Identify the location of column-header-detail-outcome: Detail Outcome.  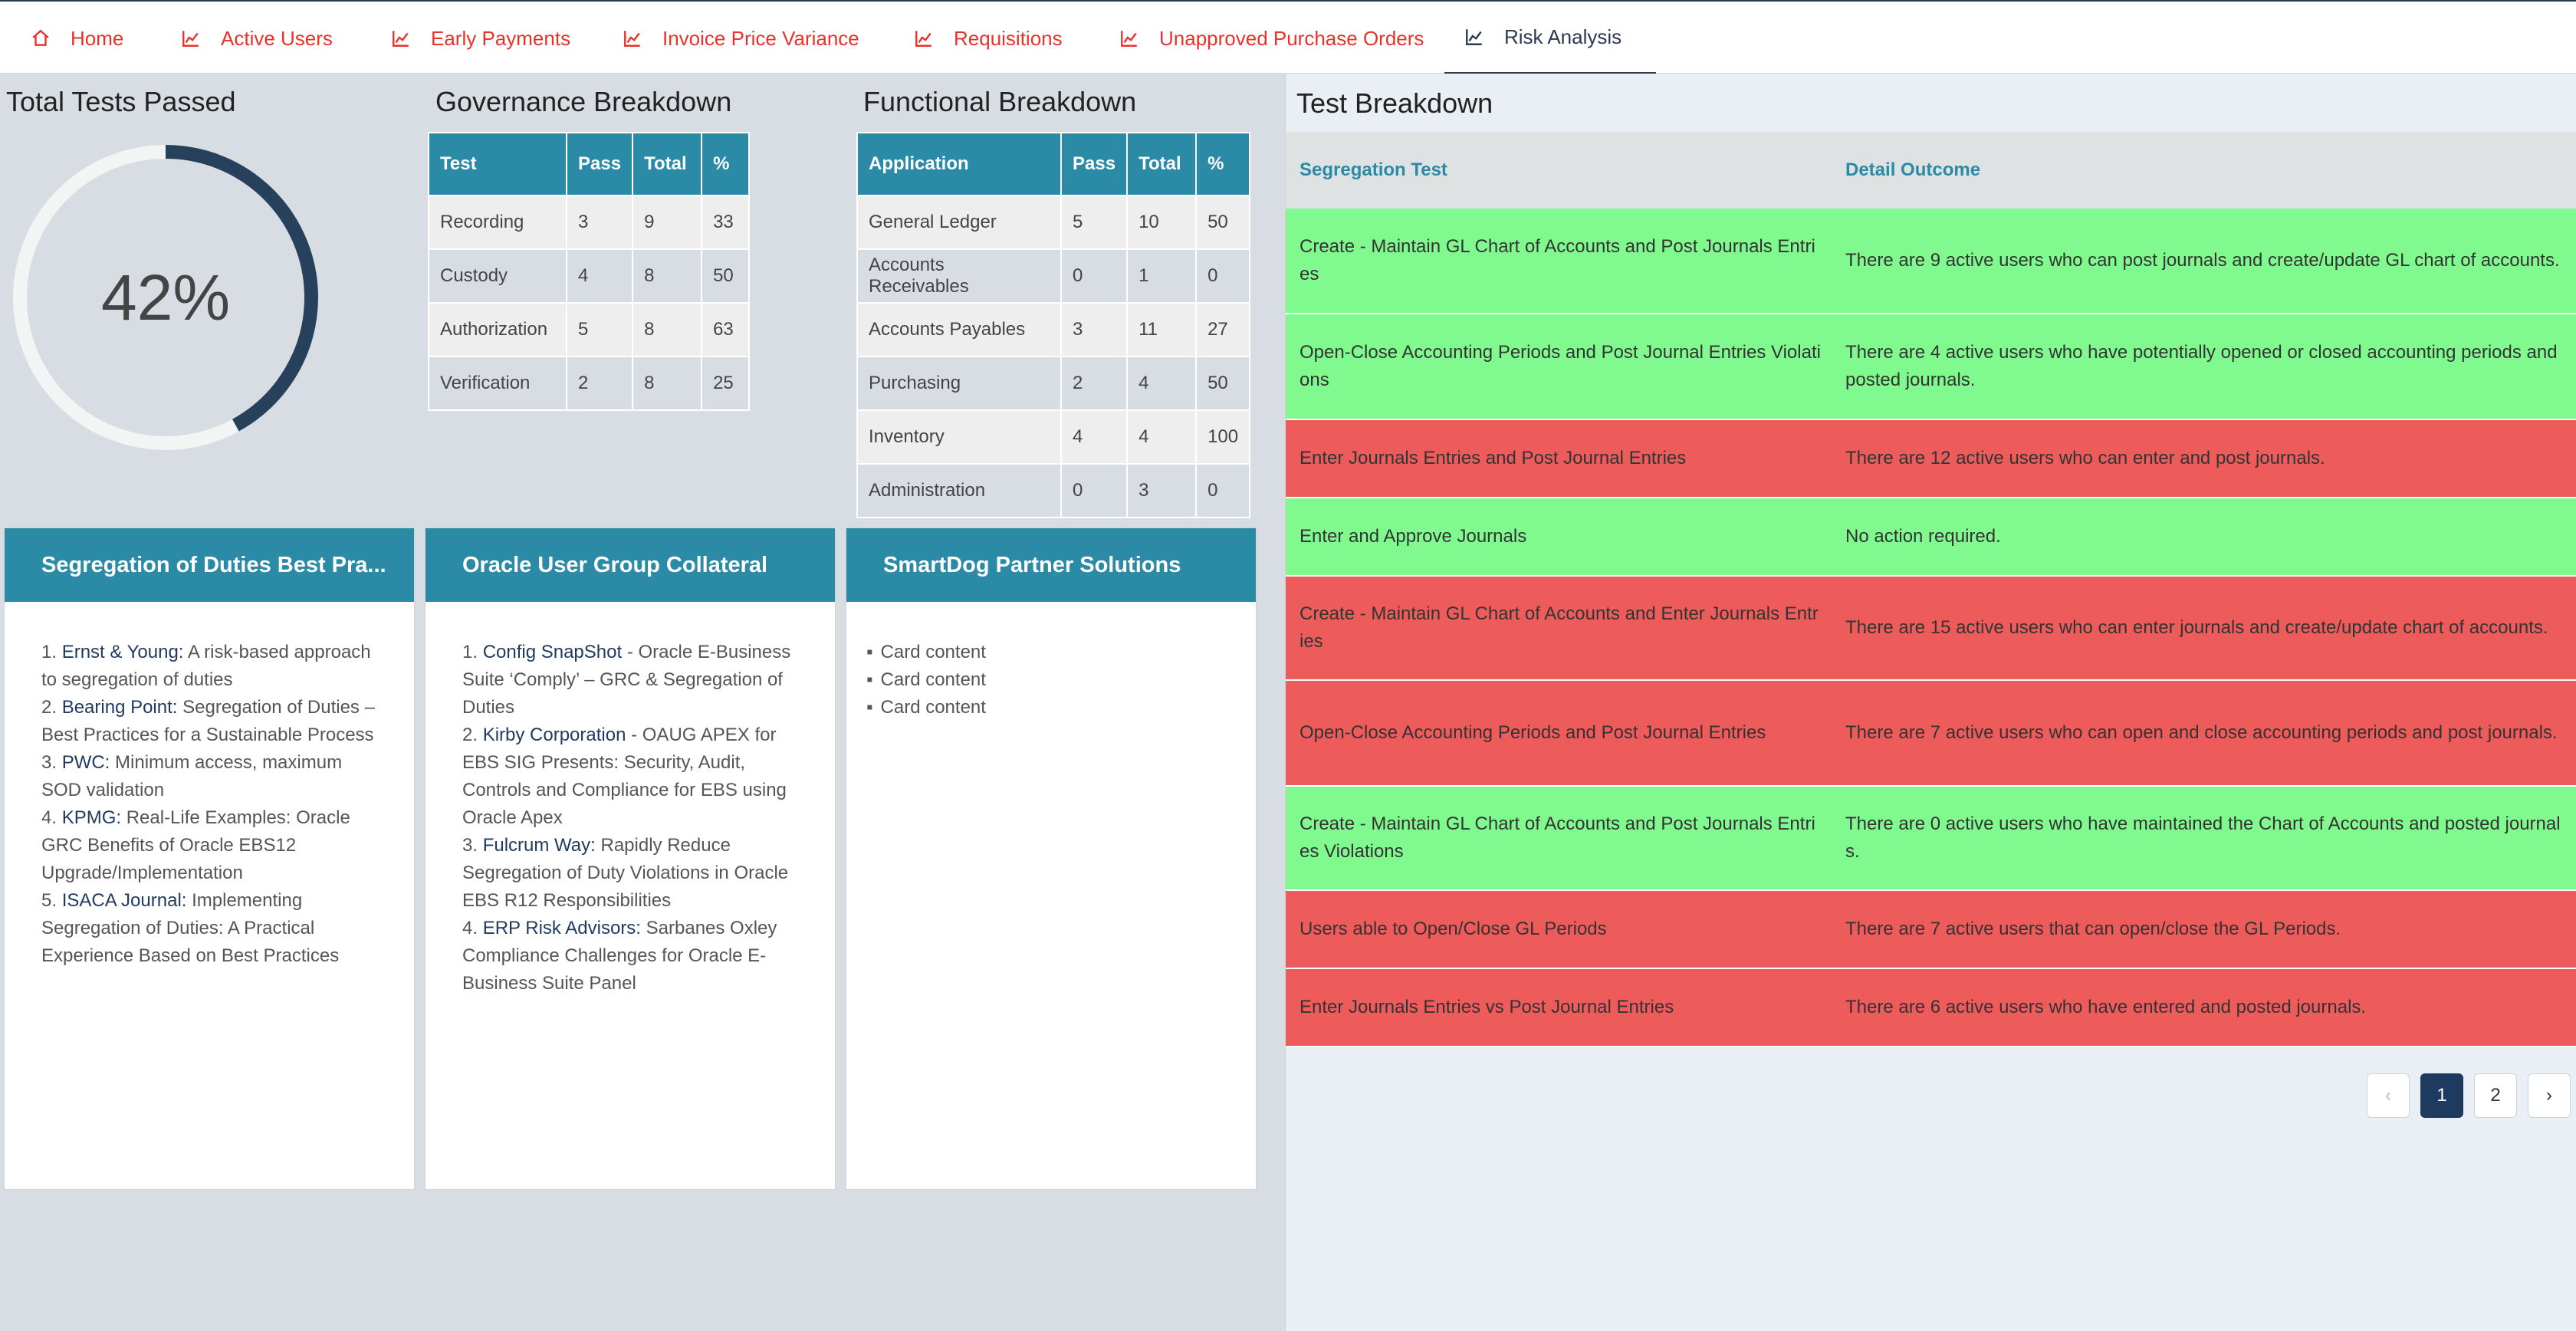
(1913, 170).